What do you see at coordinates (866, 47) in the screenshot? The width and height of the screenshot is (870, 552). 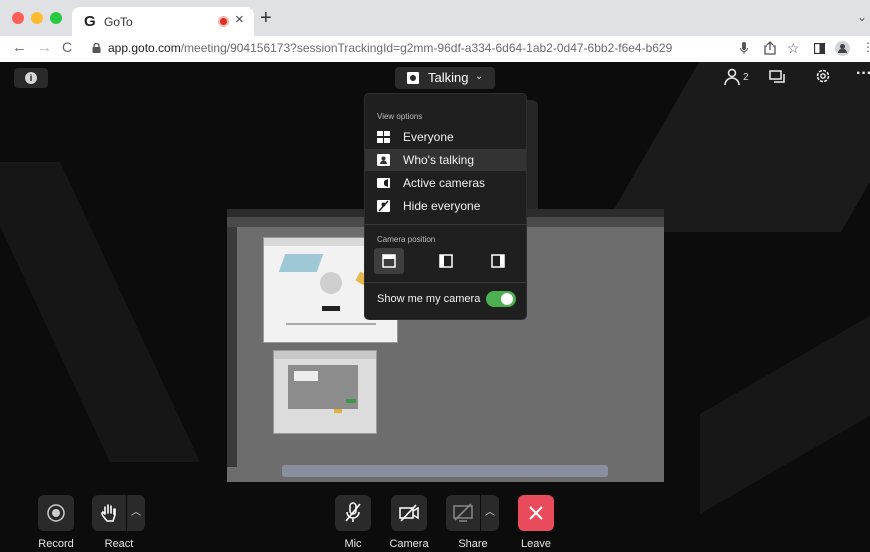 I see `browser-menu-icon: ⋮` at bounding box center [866, 47].